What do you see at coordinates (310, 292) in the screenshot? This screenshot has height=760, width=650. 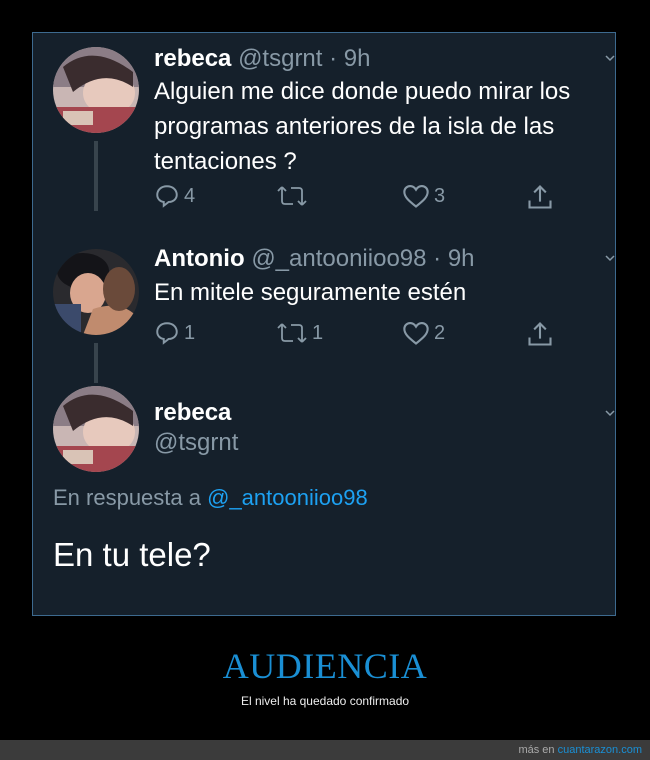 I see `tweet-text: En mitele seguramente estén` at bounding box center [310, 292].